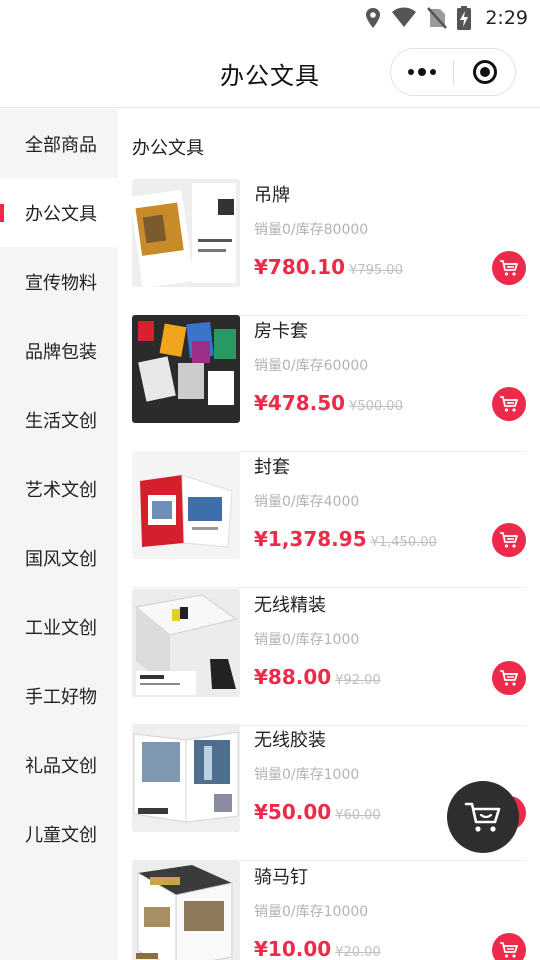  What do you see at coordinates (329, 519) in the screenshot?
I see `product-card: 封套 销量0/库存4000 ¥1,378.95 ¥1,450.00` at bounding box center [329, 519].